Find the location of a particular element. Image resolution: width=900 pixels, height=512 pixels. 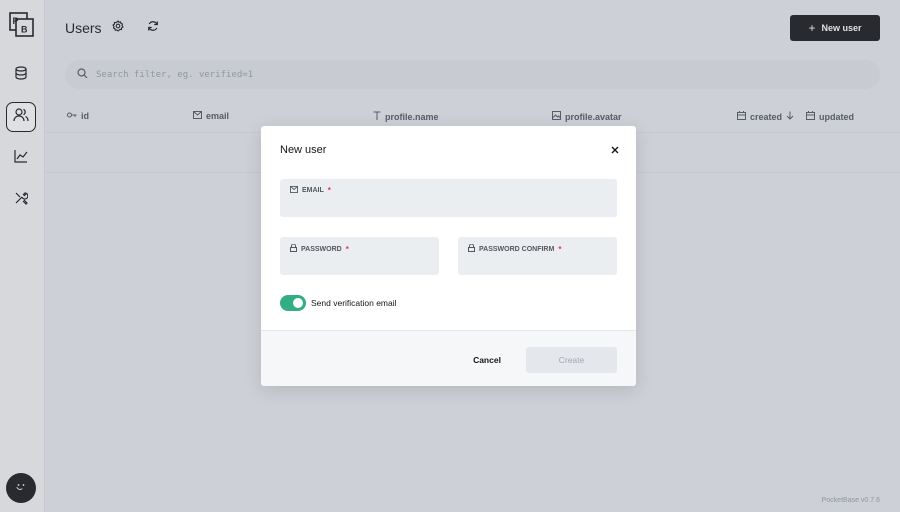

toggle-knob is located at coordinates (298, 303).